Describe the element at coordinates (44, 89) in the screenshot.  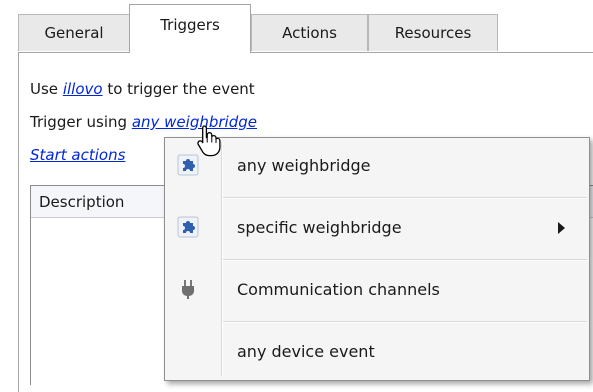
I see `use-prefix-text: Use` at that location.